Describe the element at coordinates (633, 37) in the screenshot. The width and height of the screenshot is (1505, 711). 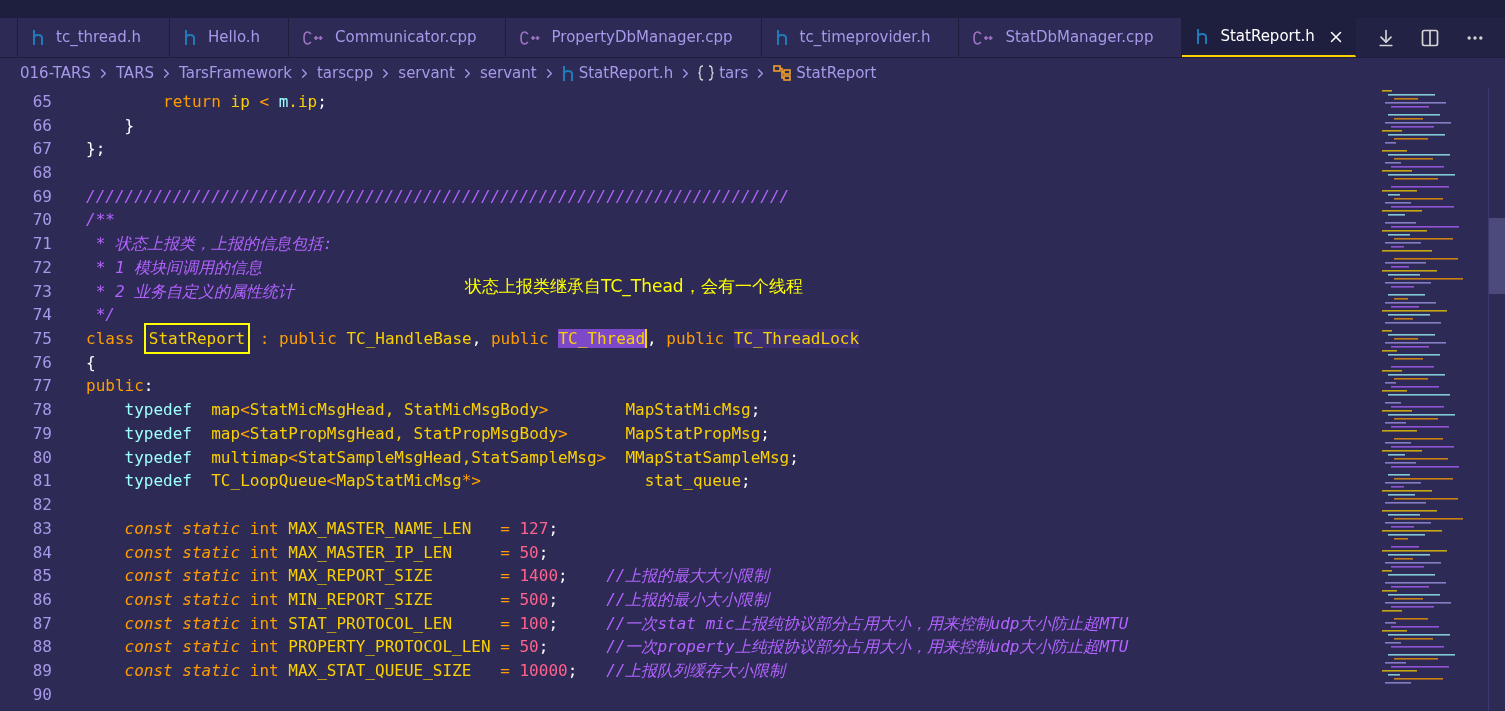
I see `editor-tab: PropertyDbManager.cpp` at that location.